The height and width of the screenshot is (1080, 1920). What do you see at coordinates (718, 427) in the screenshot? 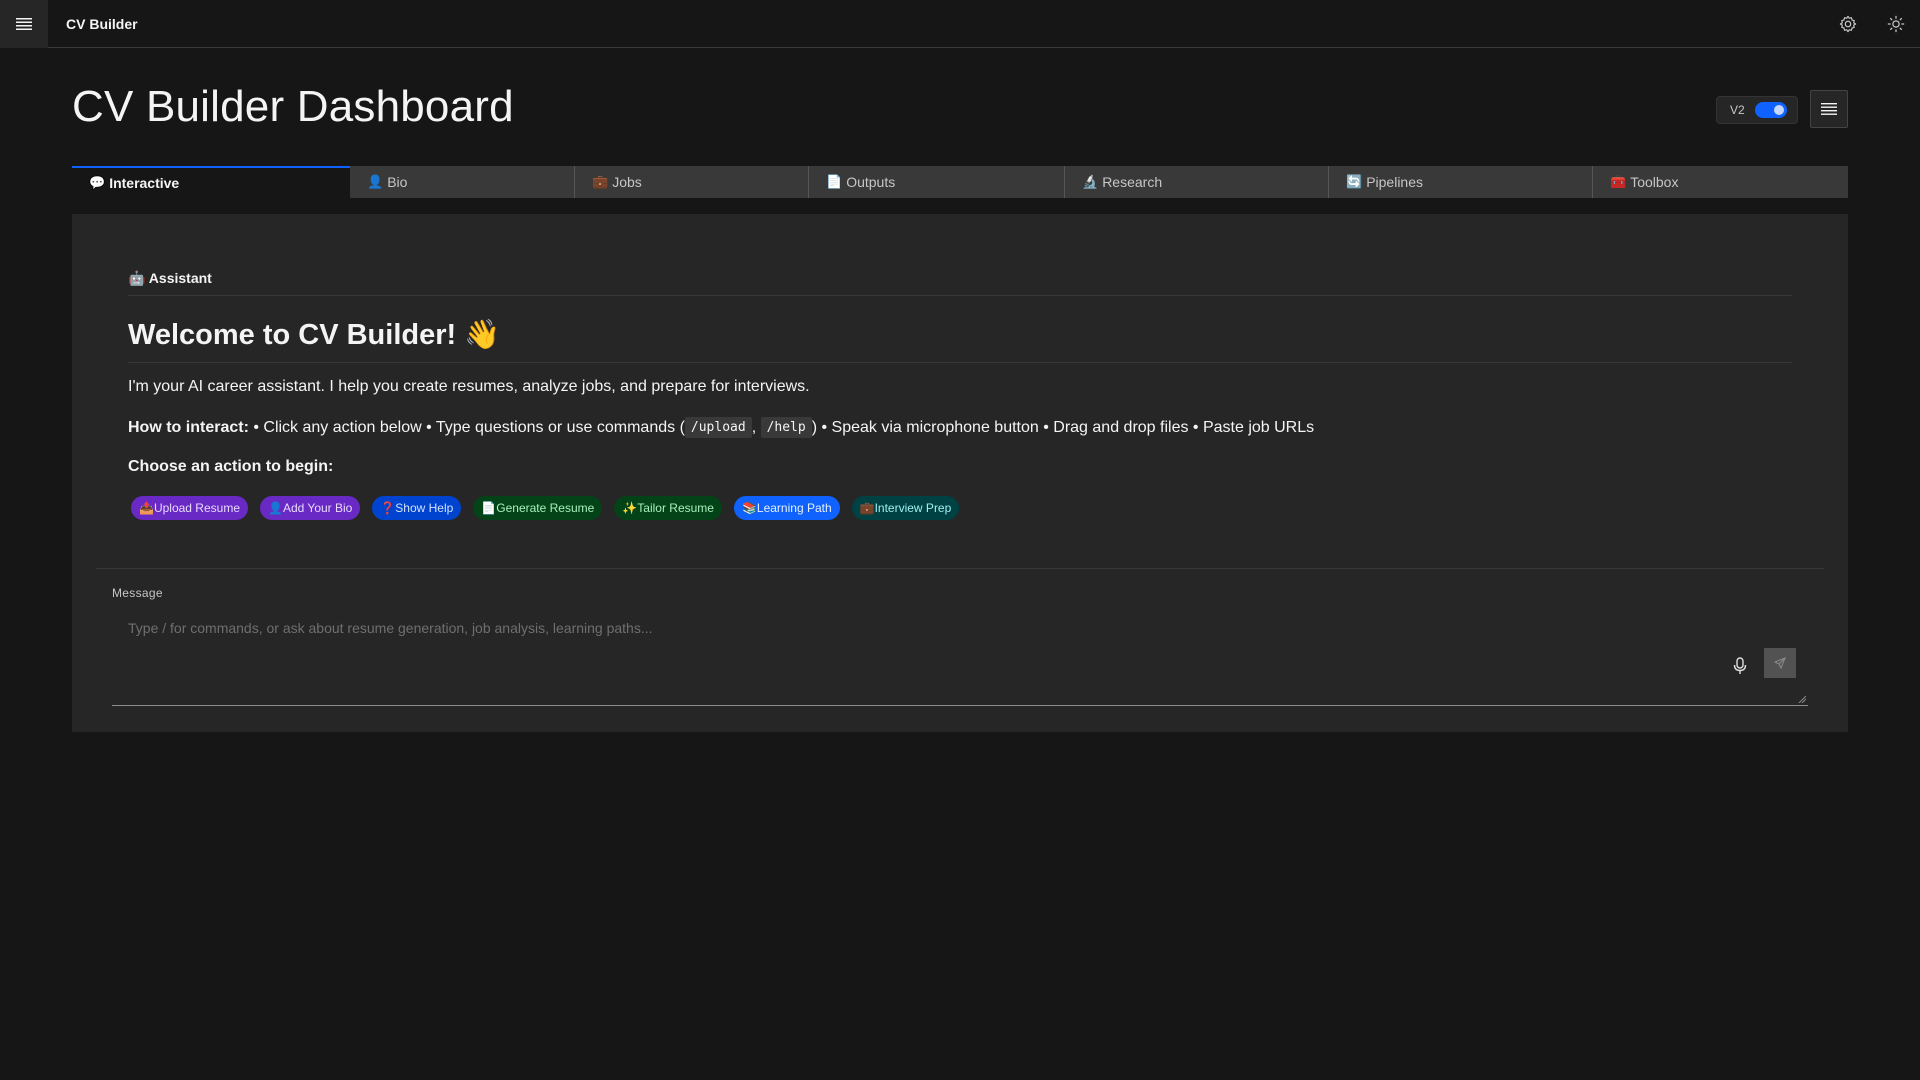
I see `upload-command: /upload` at bounding box center [718, 427].